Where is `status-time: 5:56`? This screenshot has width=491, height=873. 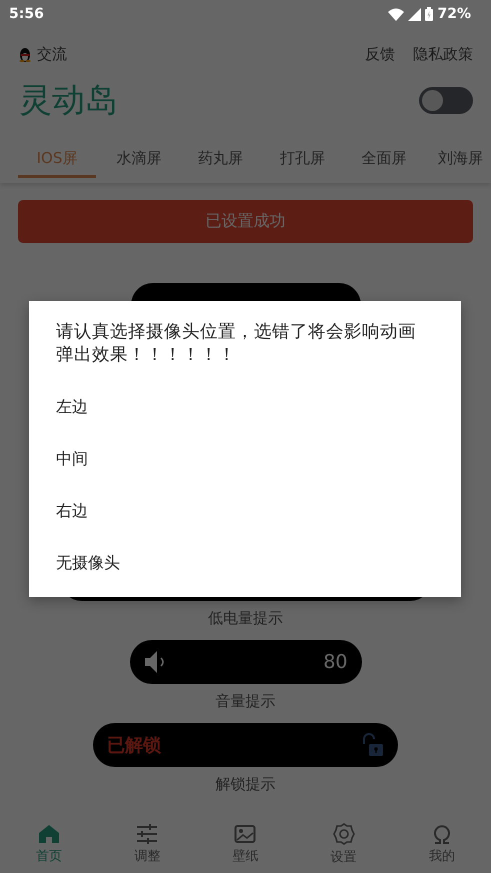 status-time: 5:56 is located at coordinates (26, 14).